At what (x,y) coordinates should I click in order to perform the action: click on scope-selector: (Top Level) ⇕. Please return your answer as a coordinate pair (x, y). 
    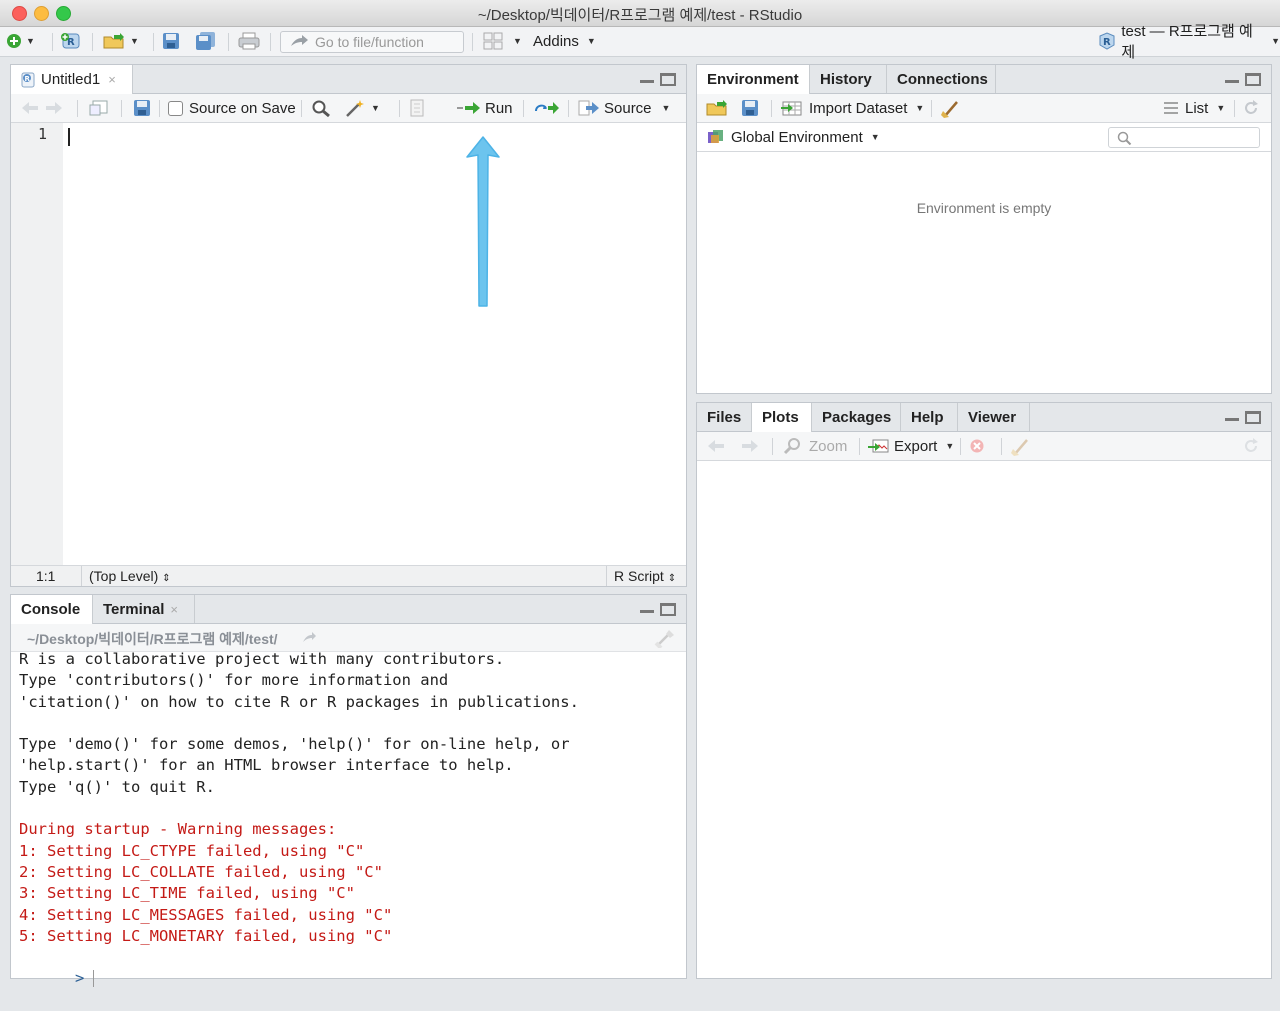
    Looking at the image, I should click on (130, 576).